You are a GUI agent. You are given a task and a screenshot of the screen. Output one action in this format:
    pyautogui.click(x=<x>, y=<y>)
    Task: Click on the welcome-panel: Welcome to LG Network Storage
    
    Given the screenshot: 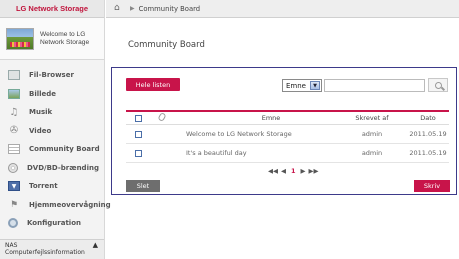 What is the action you would take?
    pyautogui.click(x=52, y=39)
    